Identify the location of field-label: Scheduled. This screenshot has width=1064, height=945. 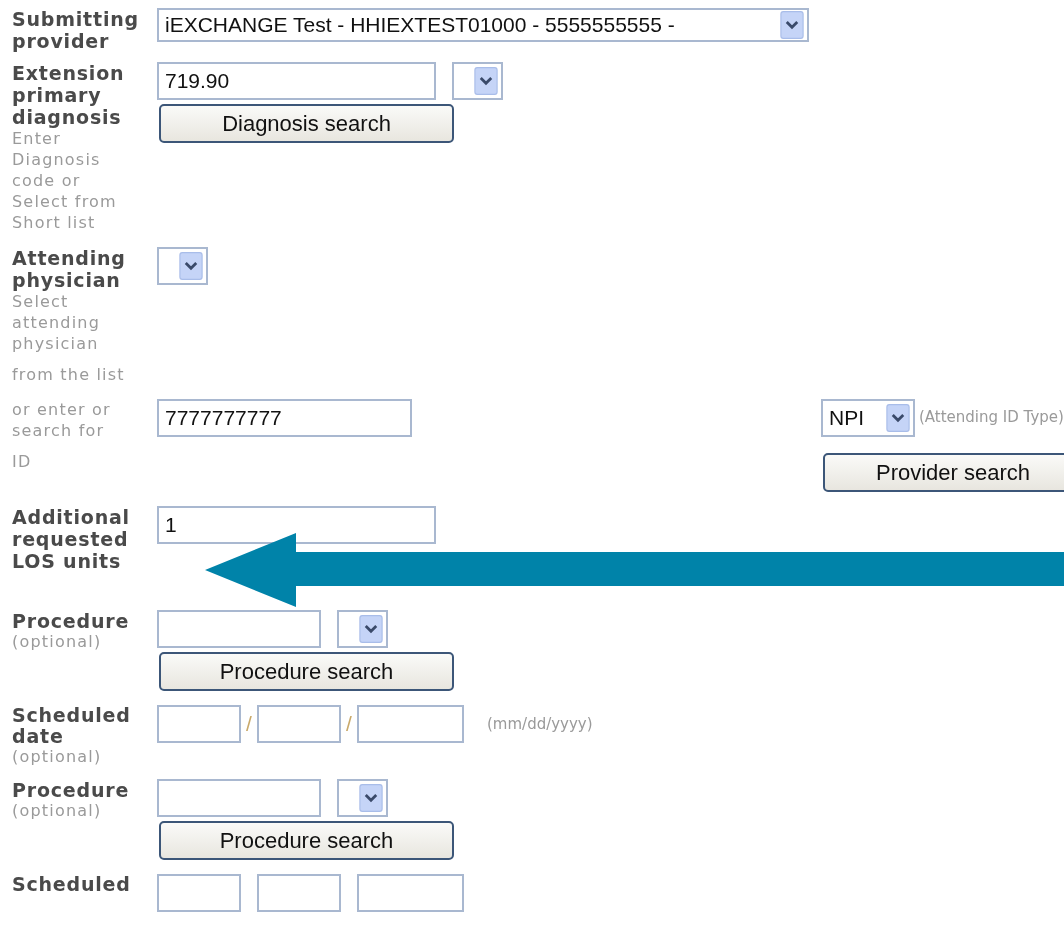
(72, 884).